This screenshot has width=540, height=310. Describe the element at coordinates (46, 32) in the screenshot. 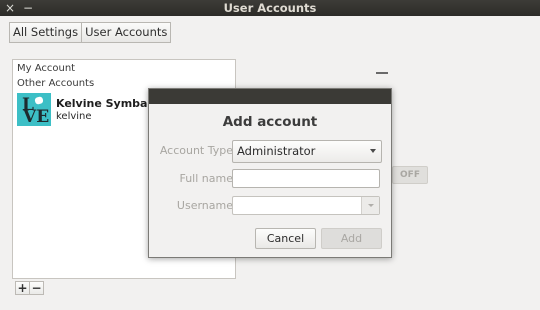

I see `breadcrumb-all-settings: All Settings` at that location.